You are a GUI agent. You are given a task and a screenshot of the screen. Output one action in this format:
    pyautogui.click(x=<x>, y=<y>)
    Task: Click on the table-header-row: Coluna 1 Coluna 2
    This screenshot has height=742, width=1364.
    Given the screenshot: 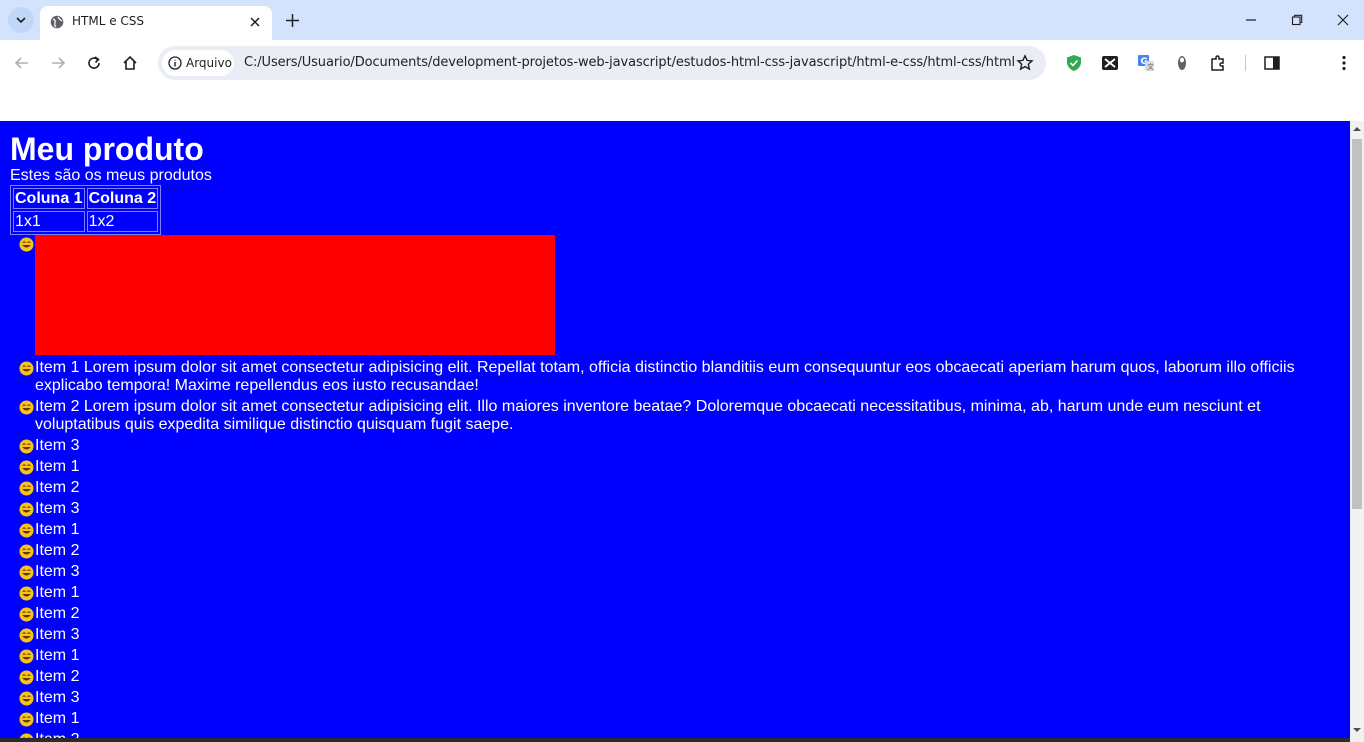 What is the action you would take?
    pyautogui.click(x=86, y=198)
    